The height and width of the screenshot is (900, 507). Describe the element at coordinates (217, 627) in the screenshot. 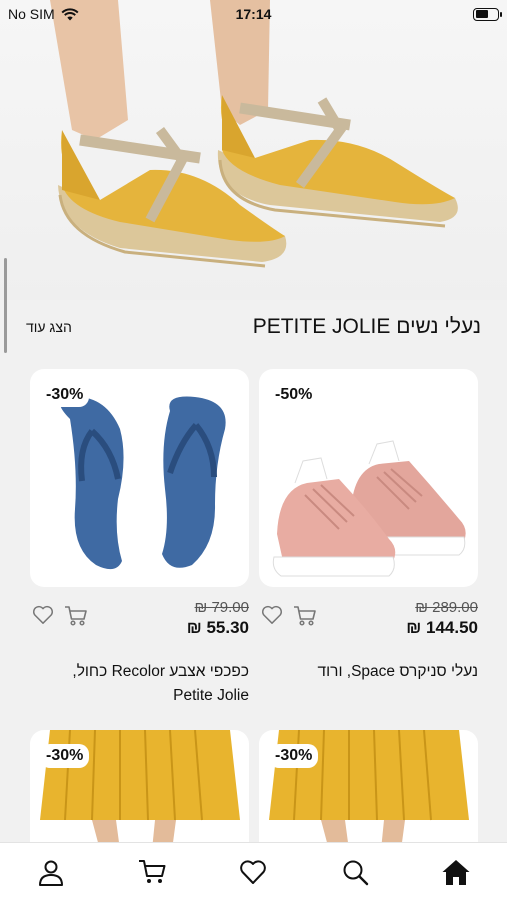

I see `sale-price: ₪ 55.30` at that location.